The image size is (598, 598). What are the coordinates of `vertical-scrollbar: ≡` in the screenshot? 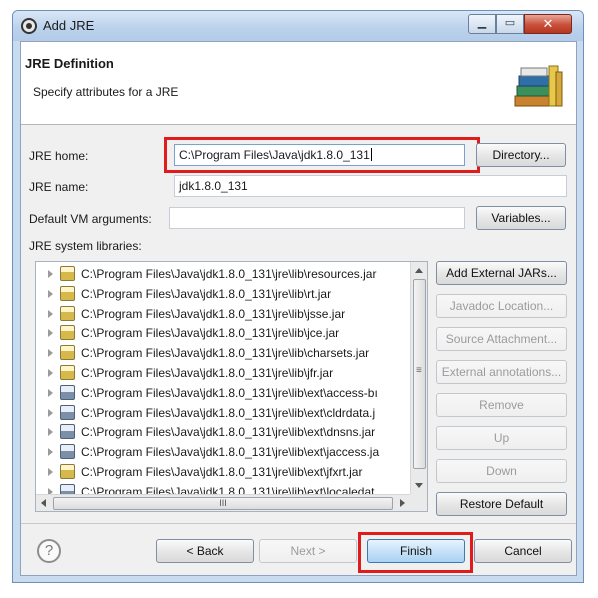 It's located at (418, 378).